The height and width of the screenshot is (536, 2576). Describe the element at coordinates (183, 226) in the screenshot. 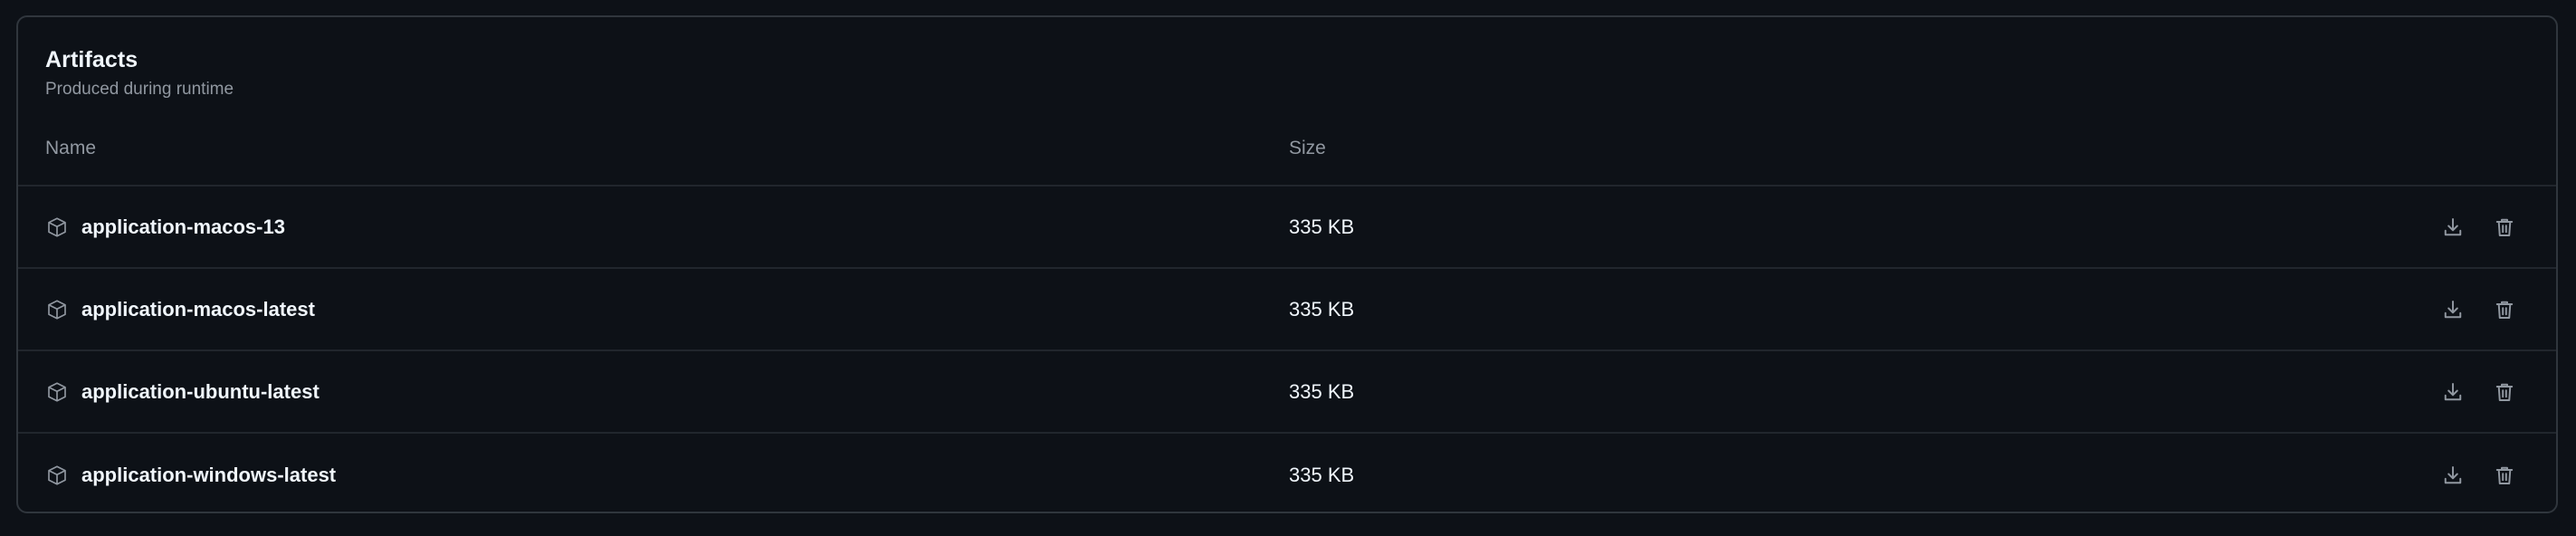

I see `artifact-name: application-macos-13` at that location.